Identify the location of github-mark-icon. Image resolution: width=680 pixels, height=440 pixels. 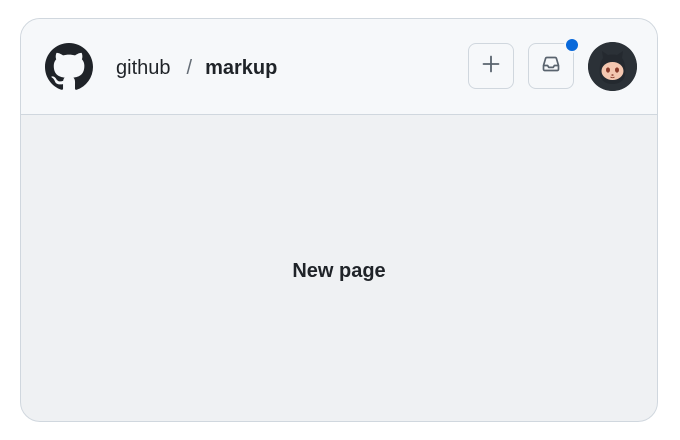
(69, 67).